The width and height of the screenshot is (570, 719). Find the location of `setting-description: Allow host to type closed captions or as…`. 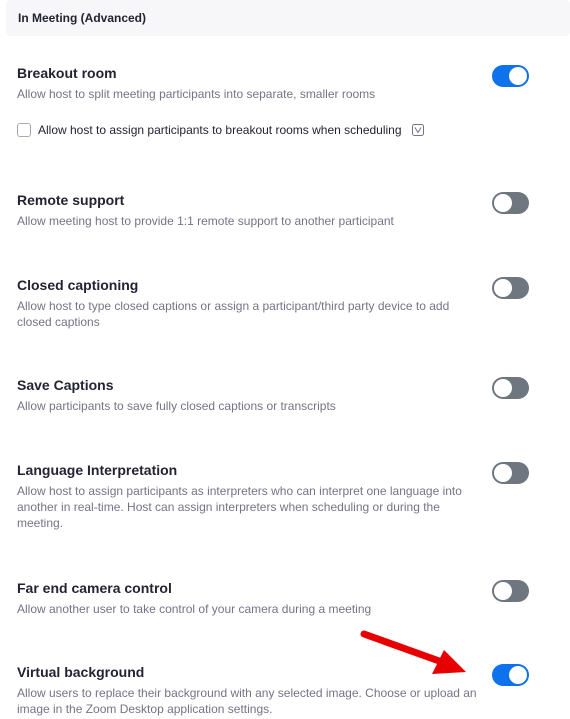

setting-description: Allow host to type closed captions or as… is located at coordinates (233, 314).